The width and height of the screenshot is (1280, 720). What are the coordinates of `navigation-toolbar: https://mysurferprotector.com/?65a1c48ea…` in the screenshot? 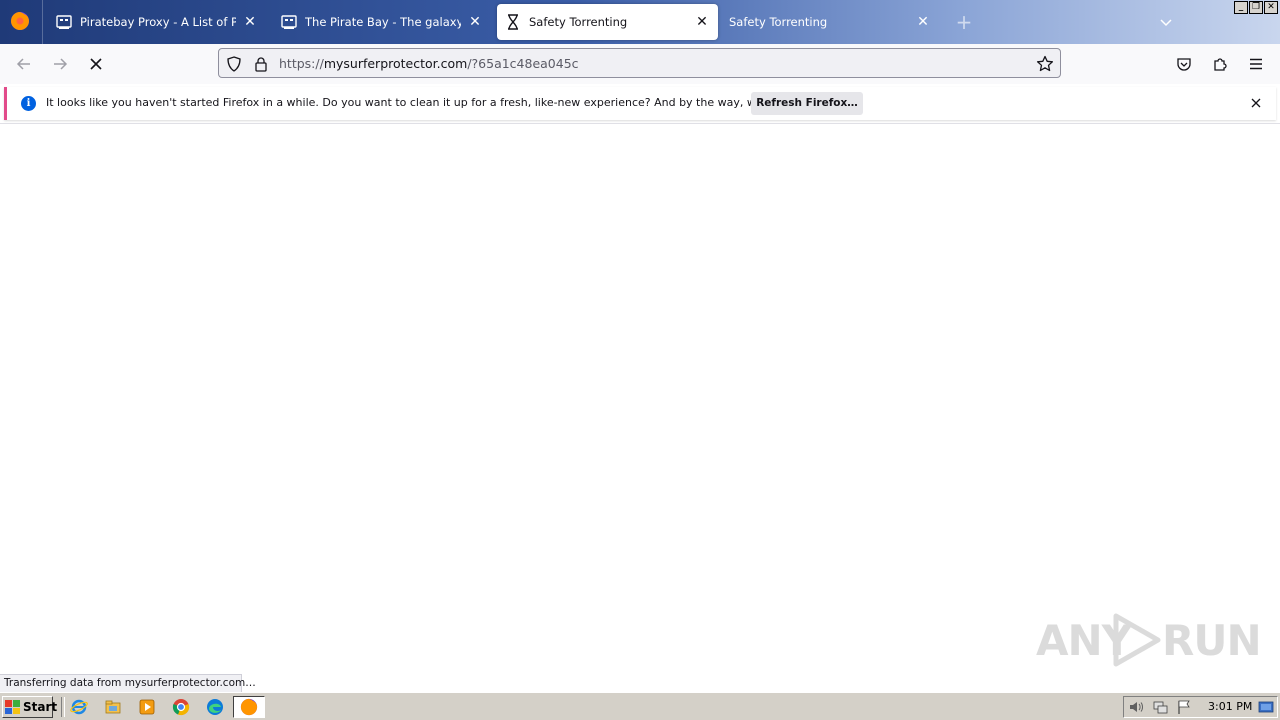 It's located at (640, 64).